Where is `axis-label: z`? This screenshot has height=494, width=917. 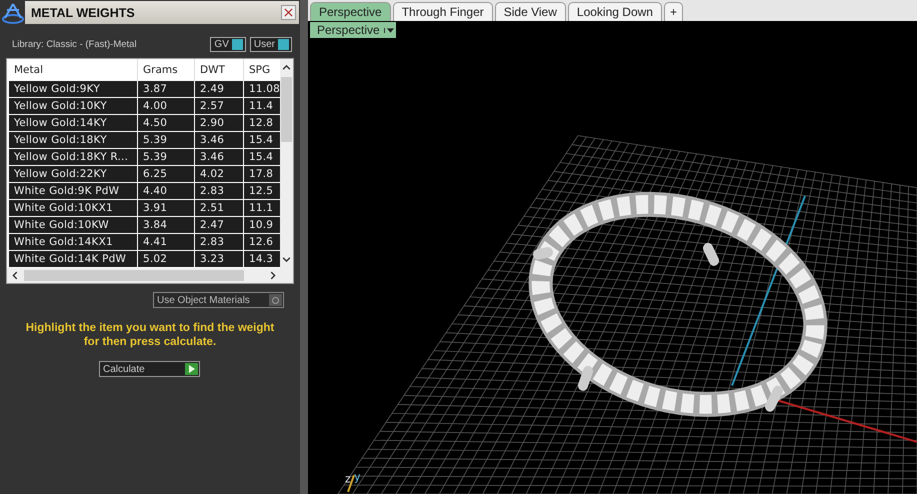 axis-label: z is located at coordinates (348, 479).